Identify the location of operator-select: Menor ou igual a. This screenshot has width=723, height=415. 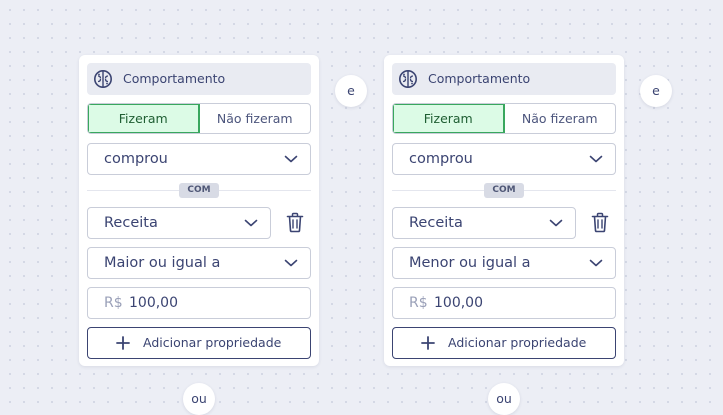
(504, 263).